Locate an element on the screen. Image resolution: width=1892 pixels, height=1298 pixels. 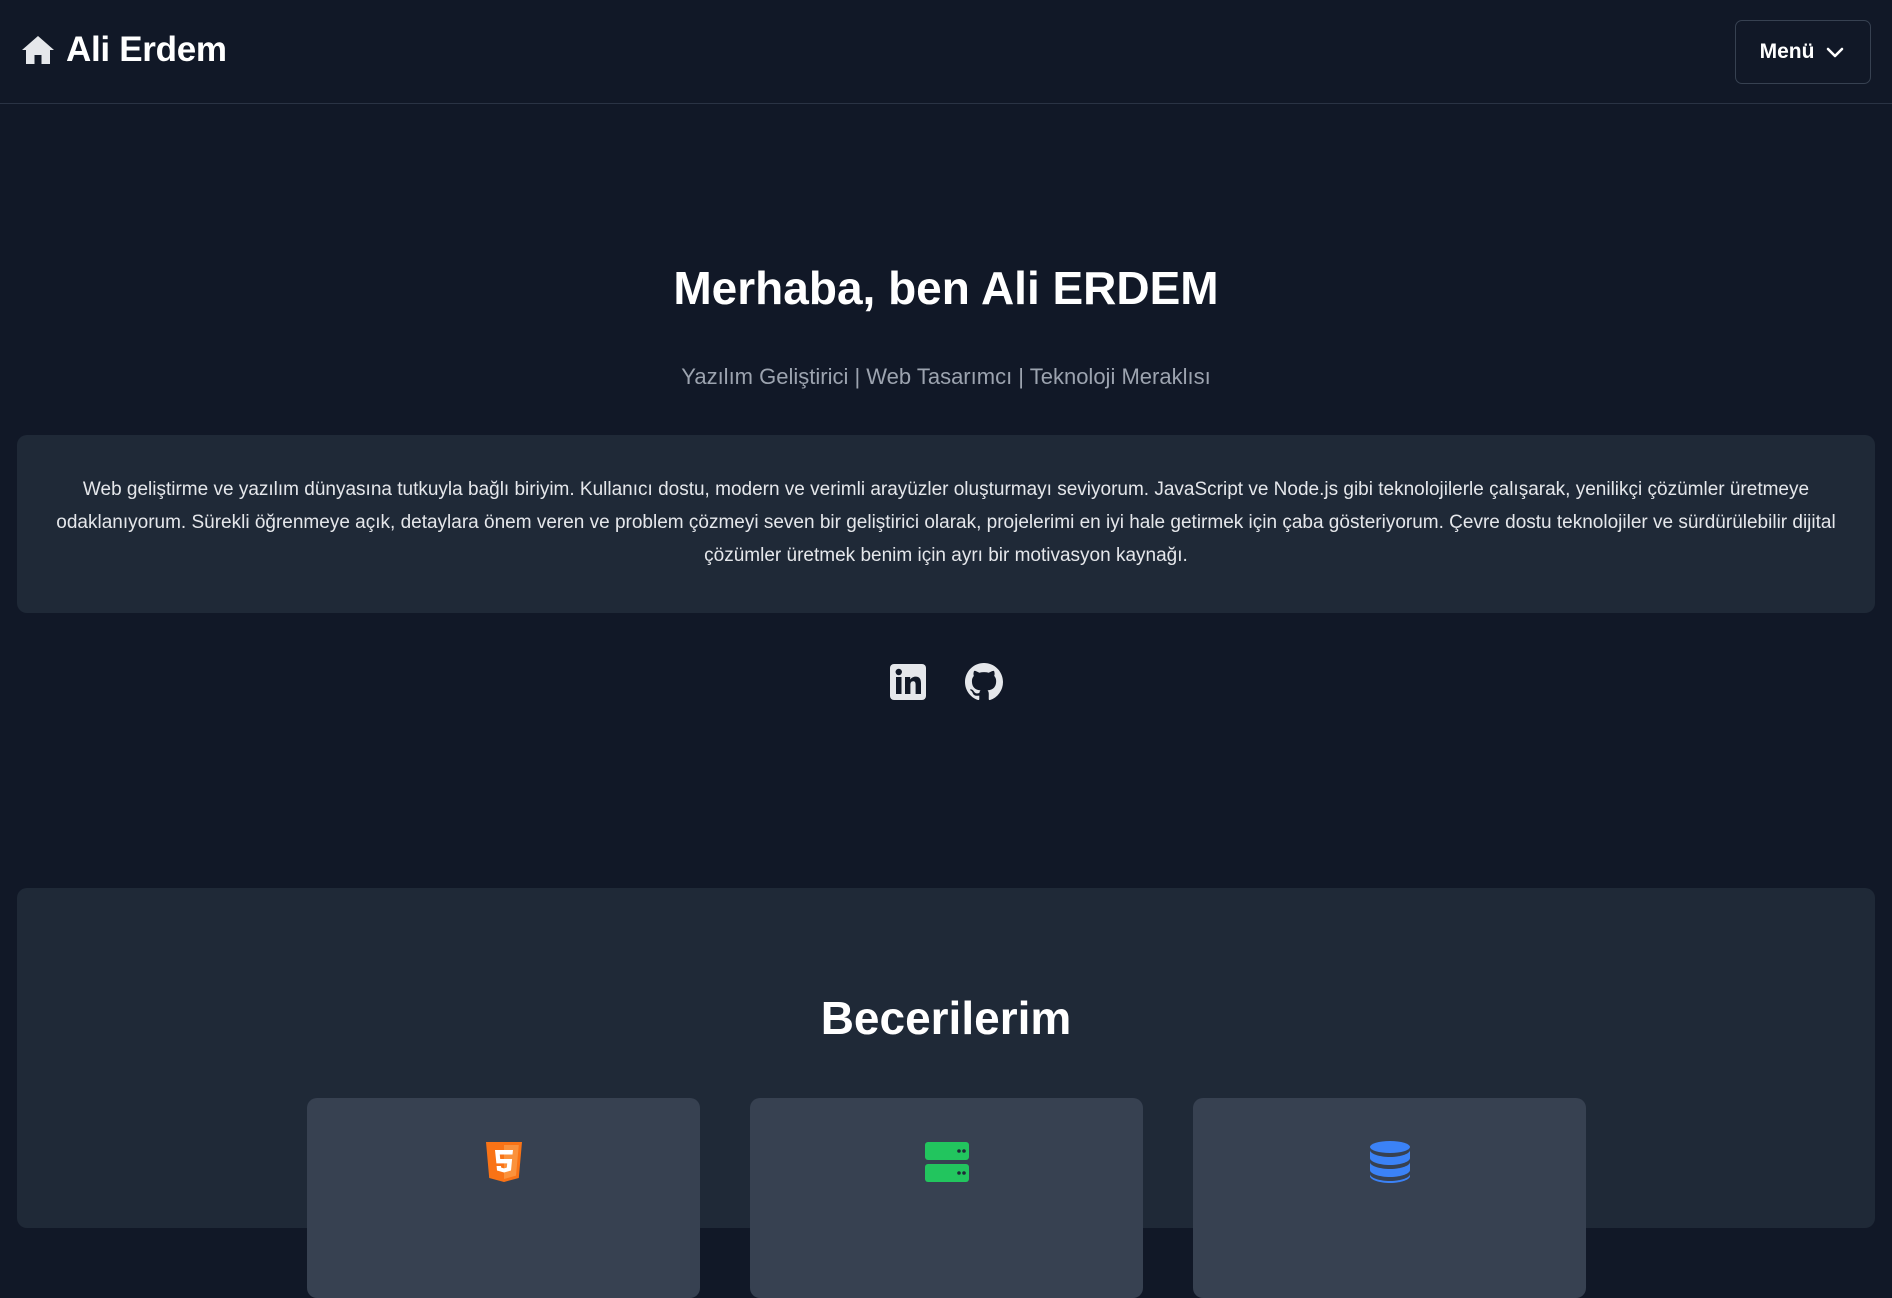
brand-name: Ali Erdem is located at coordinates (146, 49).